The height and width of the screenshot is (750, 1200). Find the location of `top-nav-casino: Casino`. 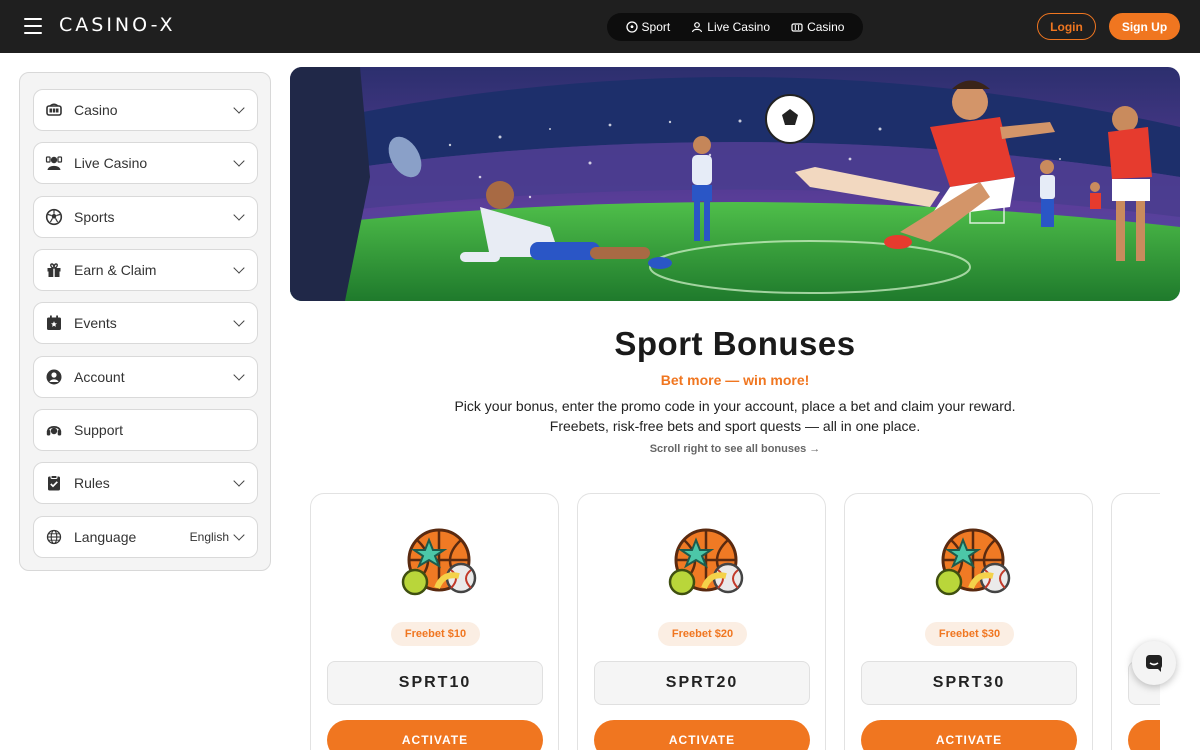

top-nav-casino: Casino is located at coordinates (817, 27).